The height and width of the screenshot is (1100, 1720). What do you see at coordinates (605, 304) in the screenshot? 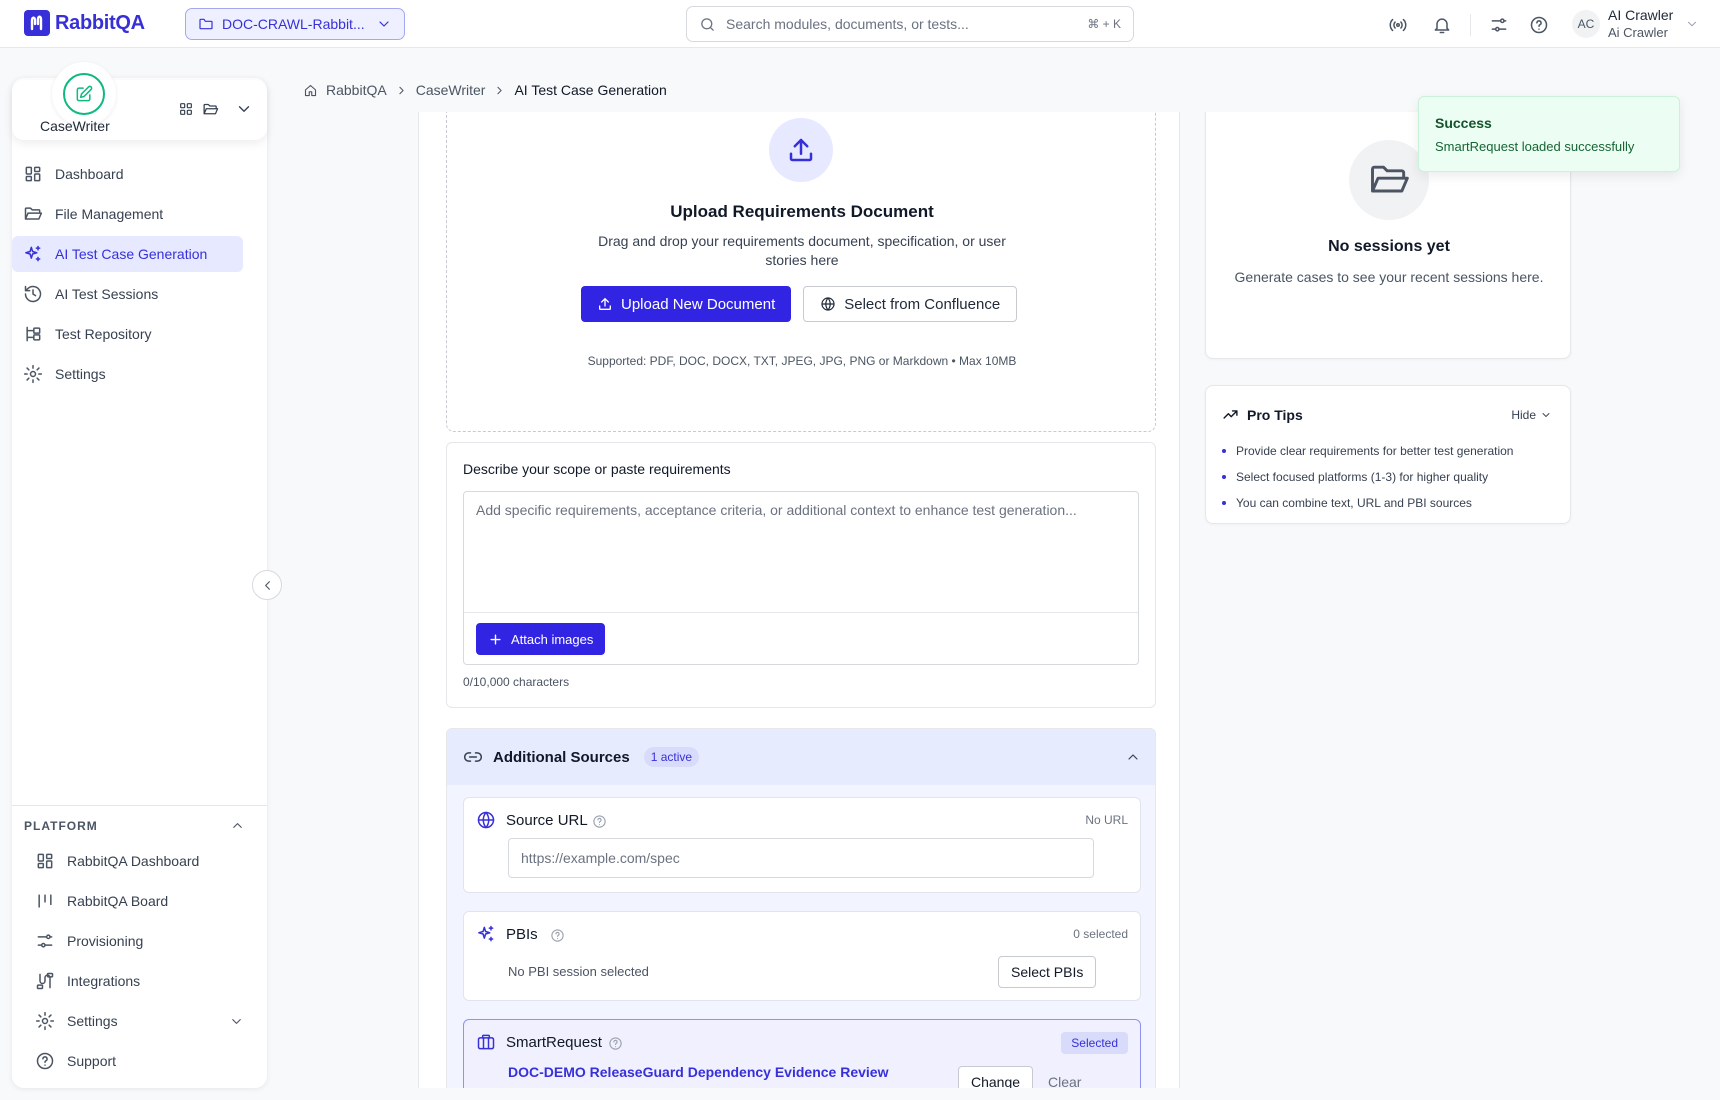
I see `upload-icon` at bounding box center [605, 304].